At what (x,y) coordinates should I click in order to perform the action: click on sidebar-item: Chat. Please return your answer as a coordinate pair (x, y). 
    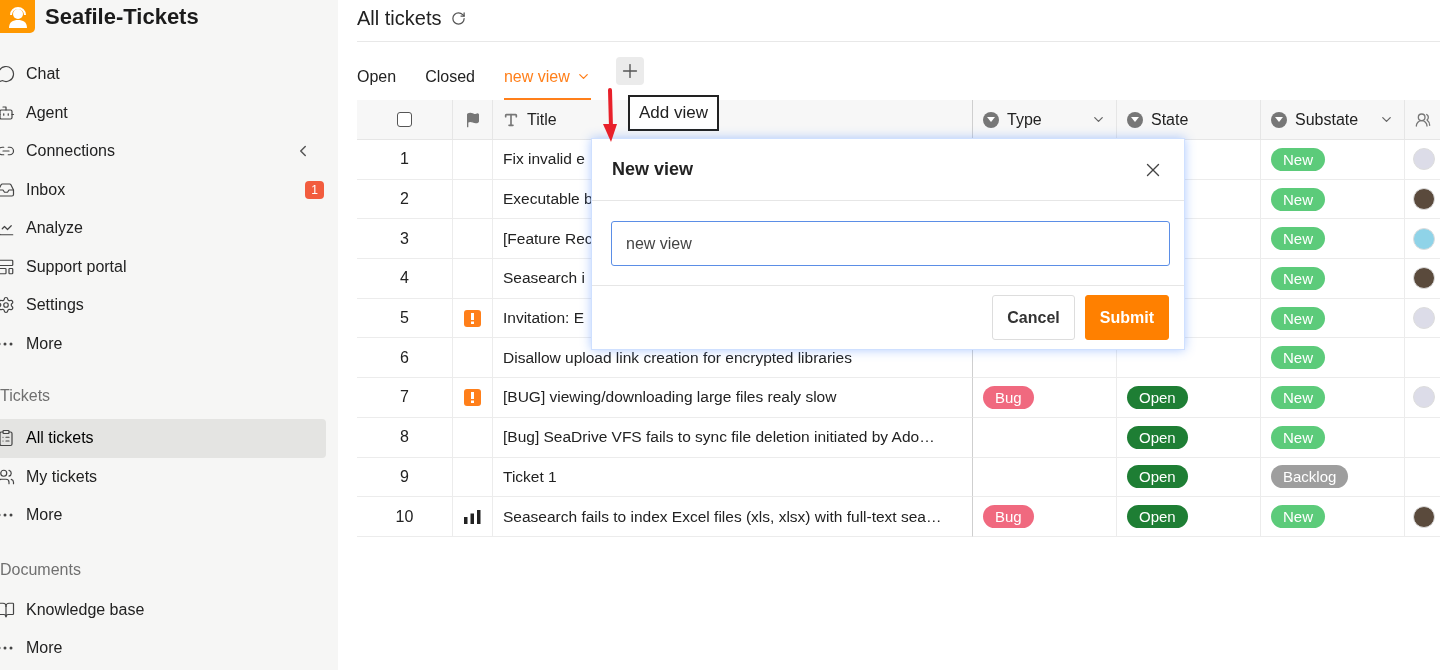
    Looking at the image, I should click on (163, 74).